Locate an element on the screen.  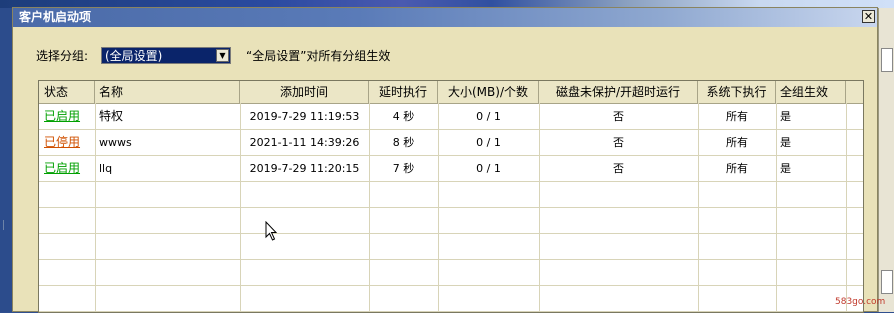
status-toggle-link: 已停用 is located at coordinates (62, 142).